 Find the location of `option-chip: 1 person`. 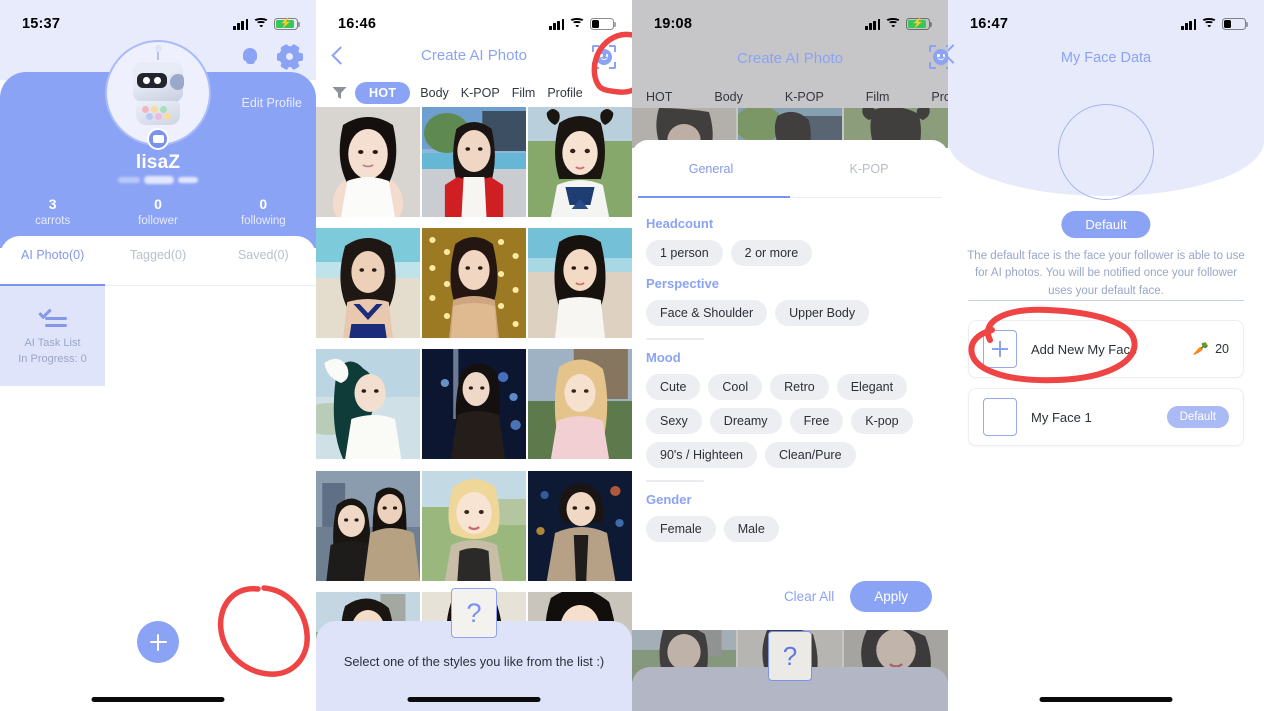

option-chip: 1 person is located at coordinates (684, 253).